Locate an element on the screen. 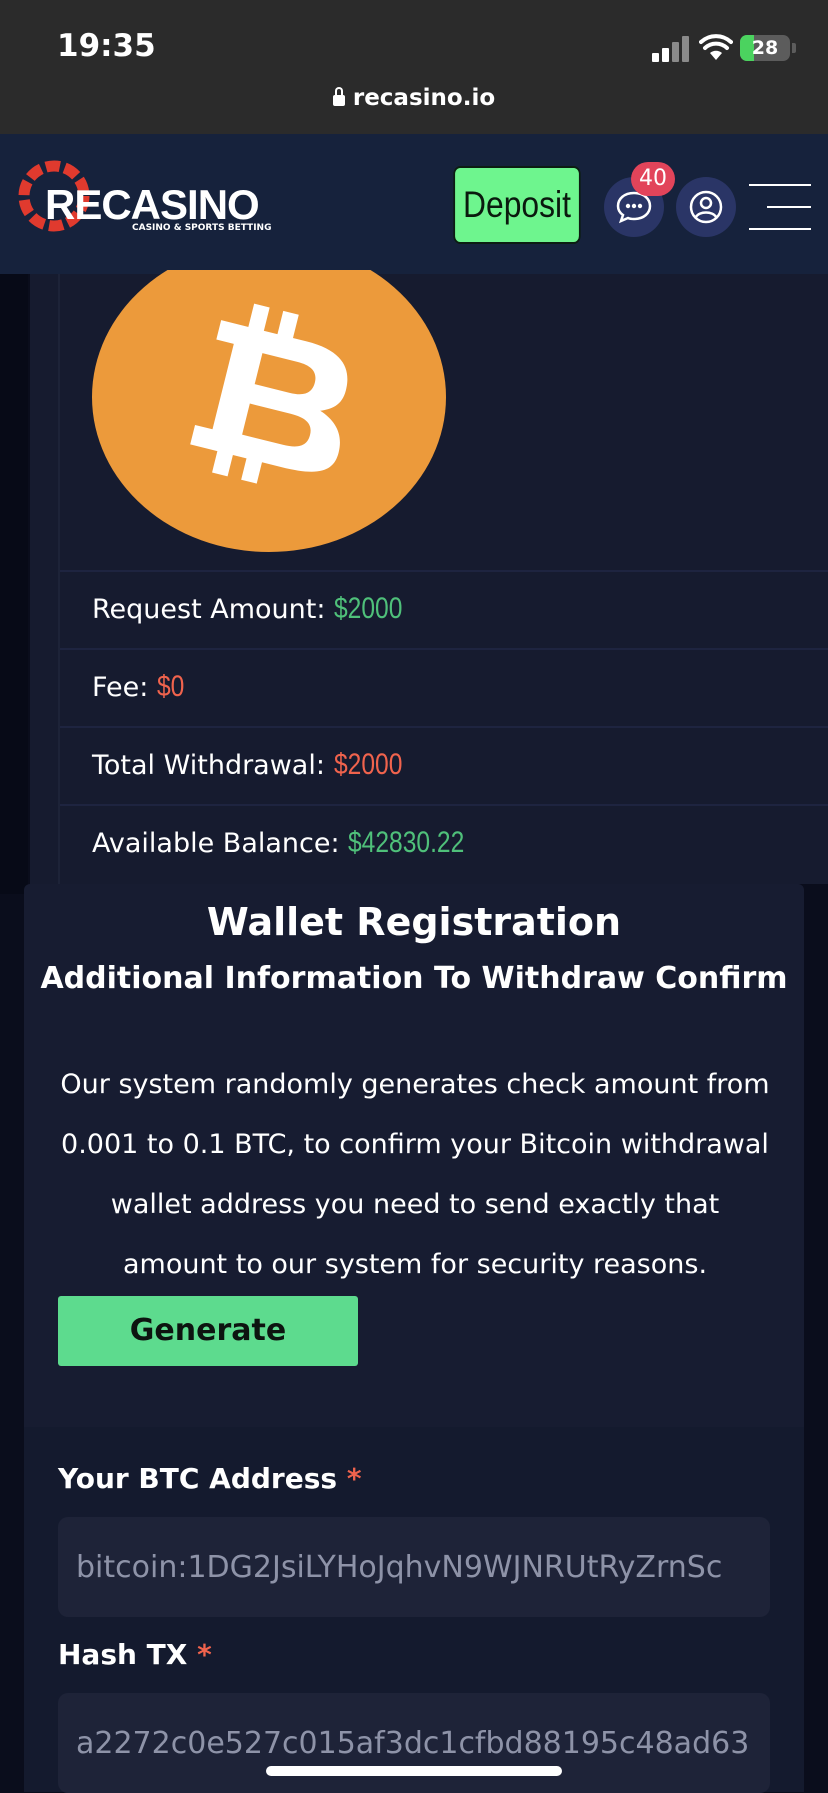 The width and height of the screenshot is (828, 1793). hash-tx-label: Hash TX * is located at coordinates (135, 1654).